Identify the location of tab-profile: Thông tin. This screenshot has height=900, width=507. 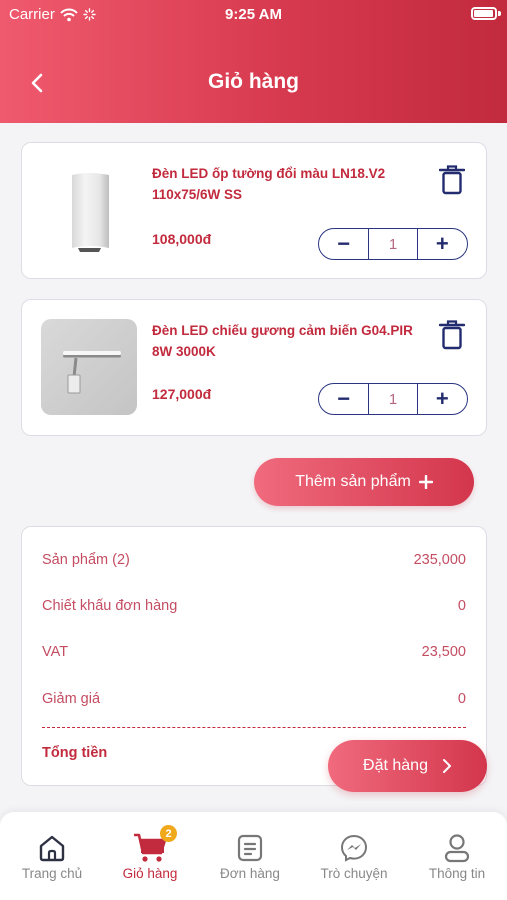
(457, 856).